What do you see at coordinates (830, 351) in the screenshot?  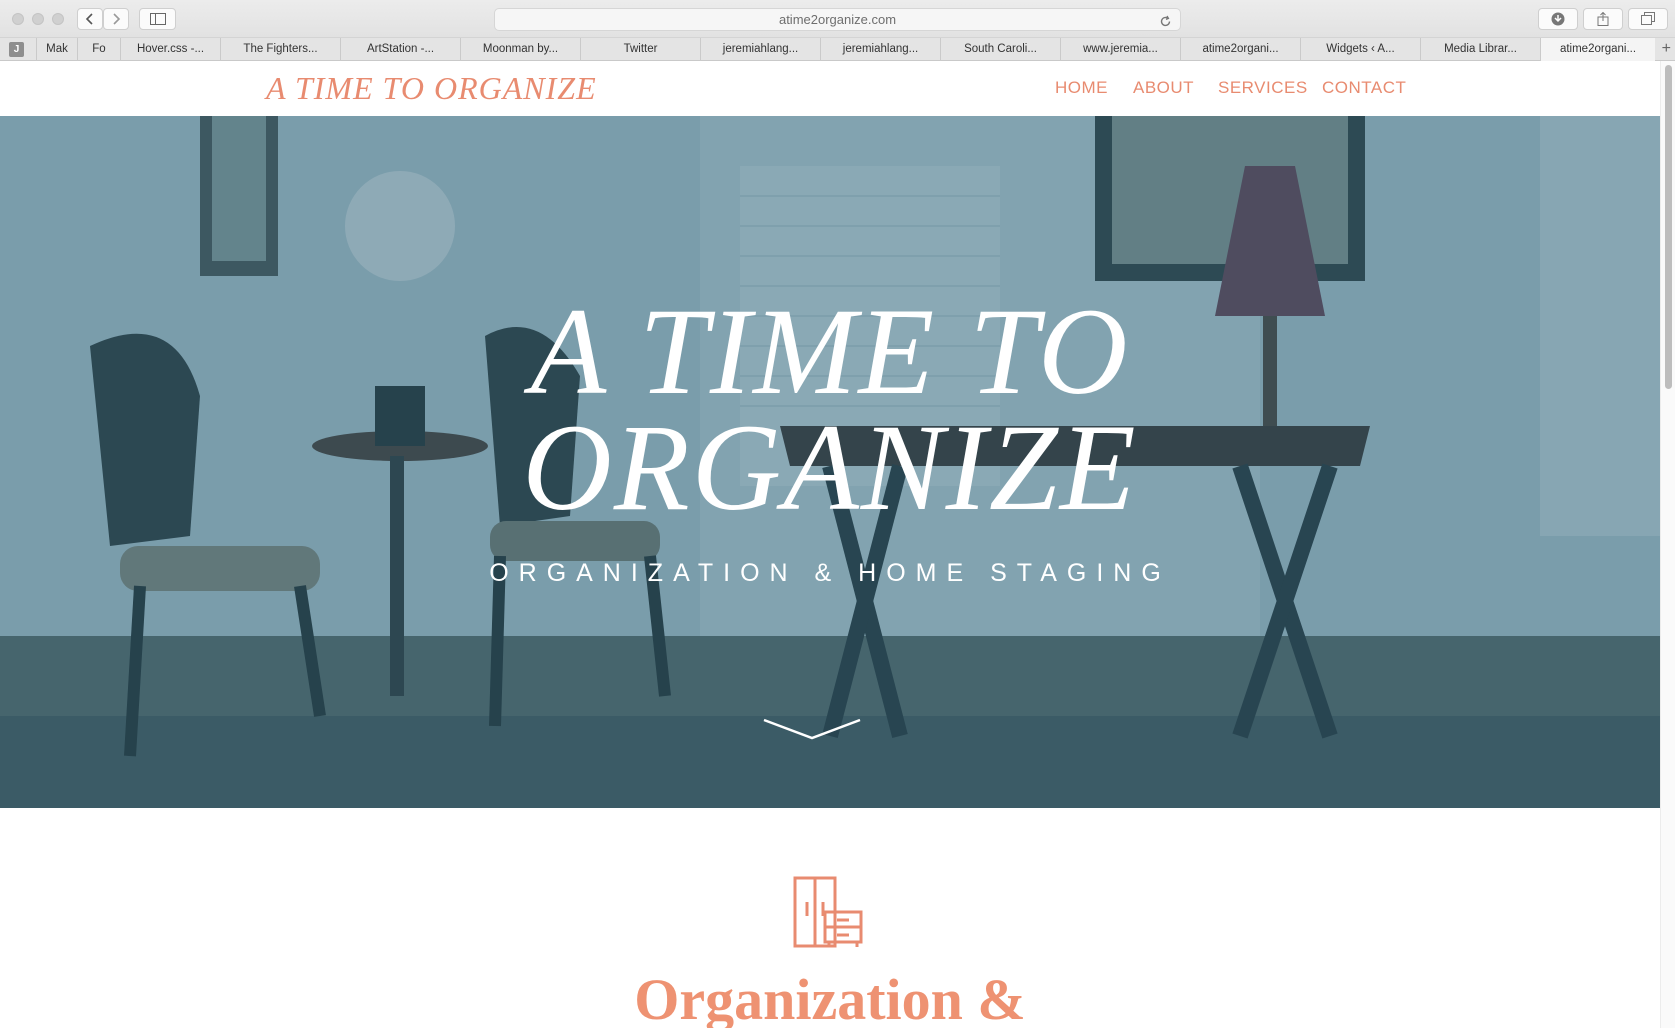 I see `hero-title-line1: A TIME TO` at bounding box center [830, 351].